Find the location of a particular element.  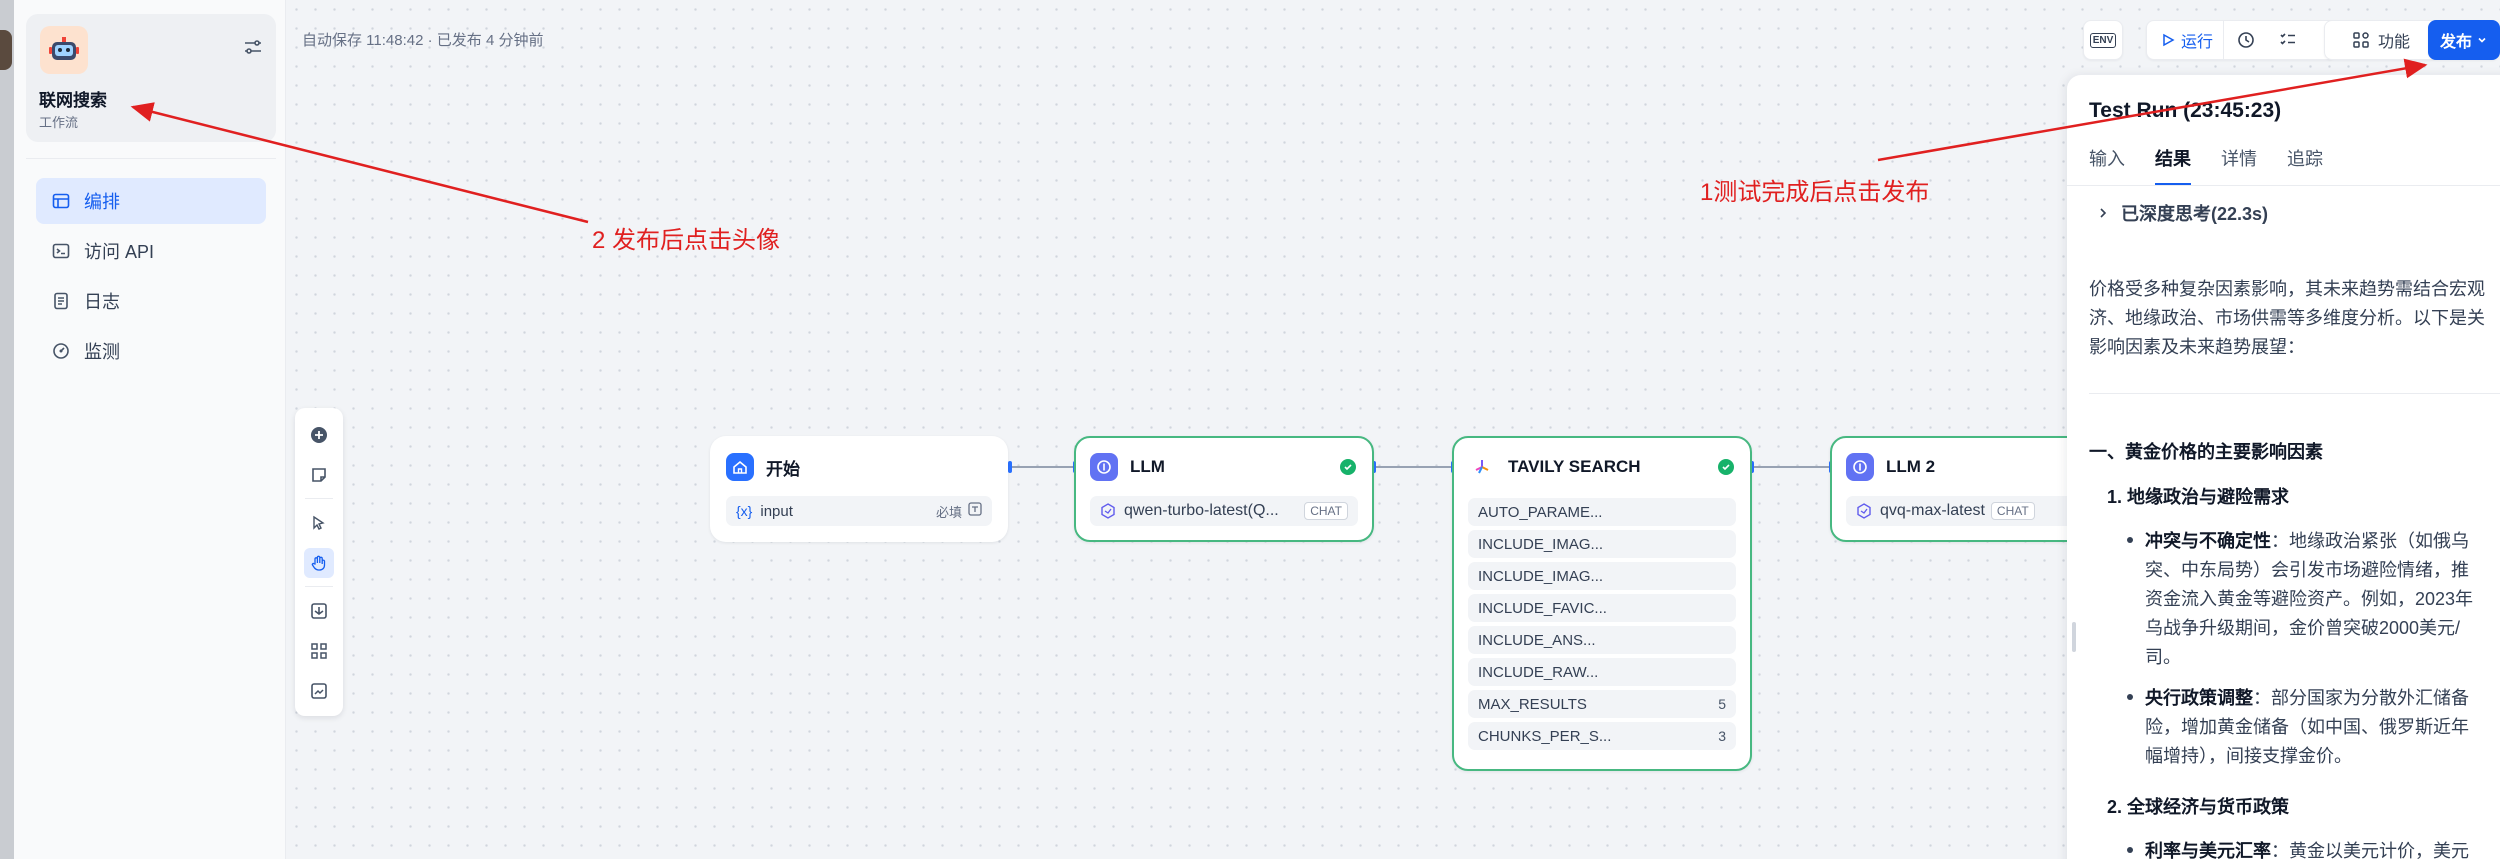

robot-icon is located at coordinates (64, 48).